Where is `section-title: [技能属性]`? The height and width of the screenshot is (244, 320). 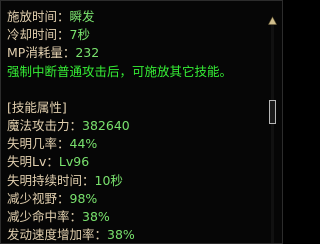
section-title: [技能属性] is located at coordinates (37, 107).